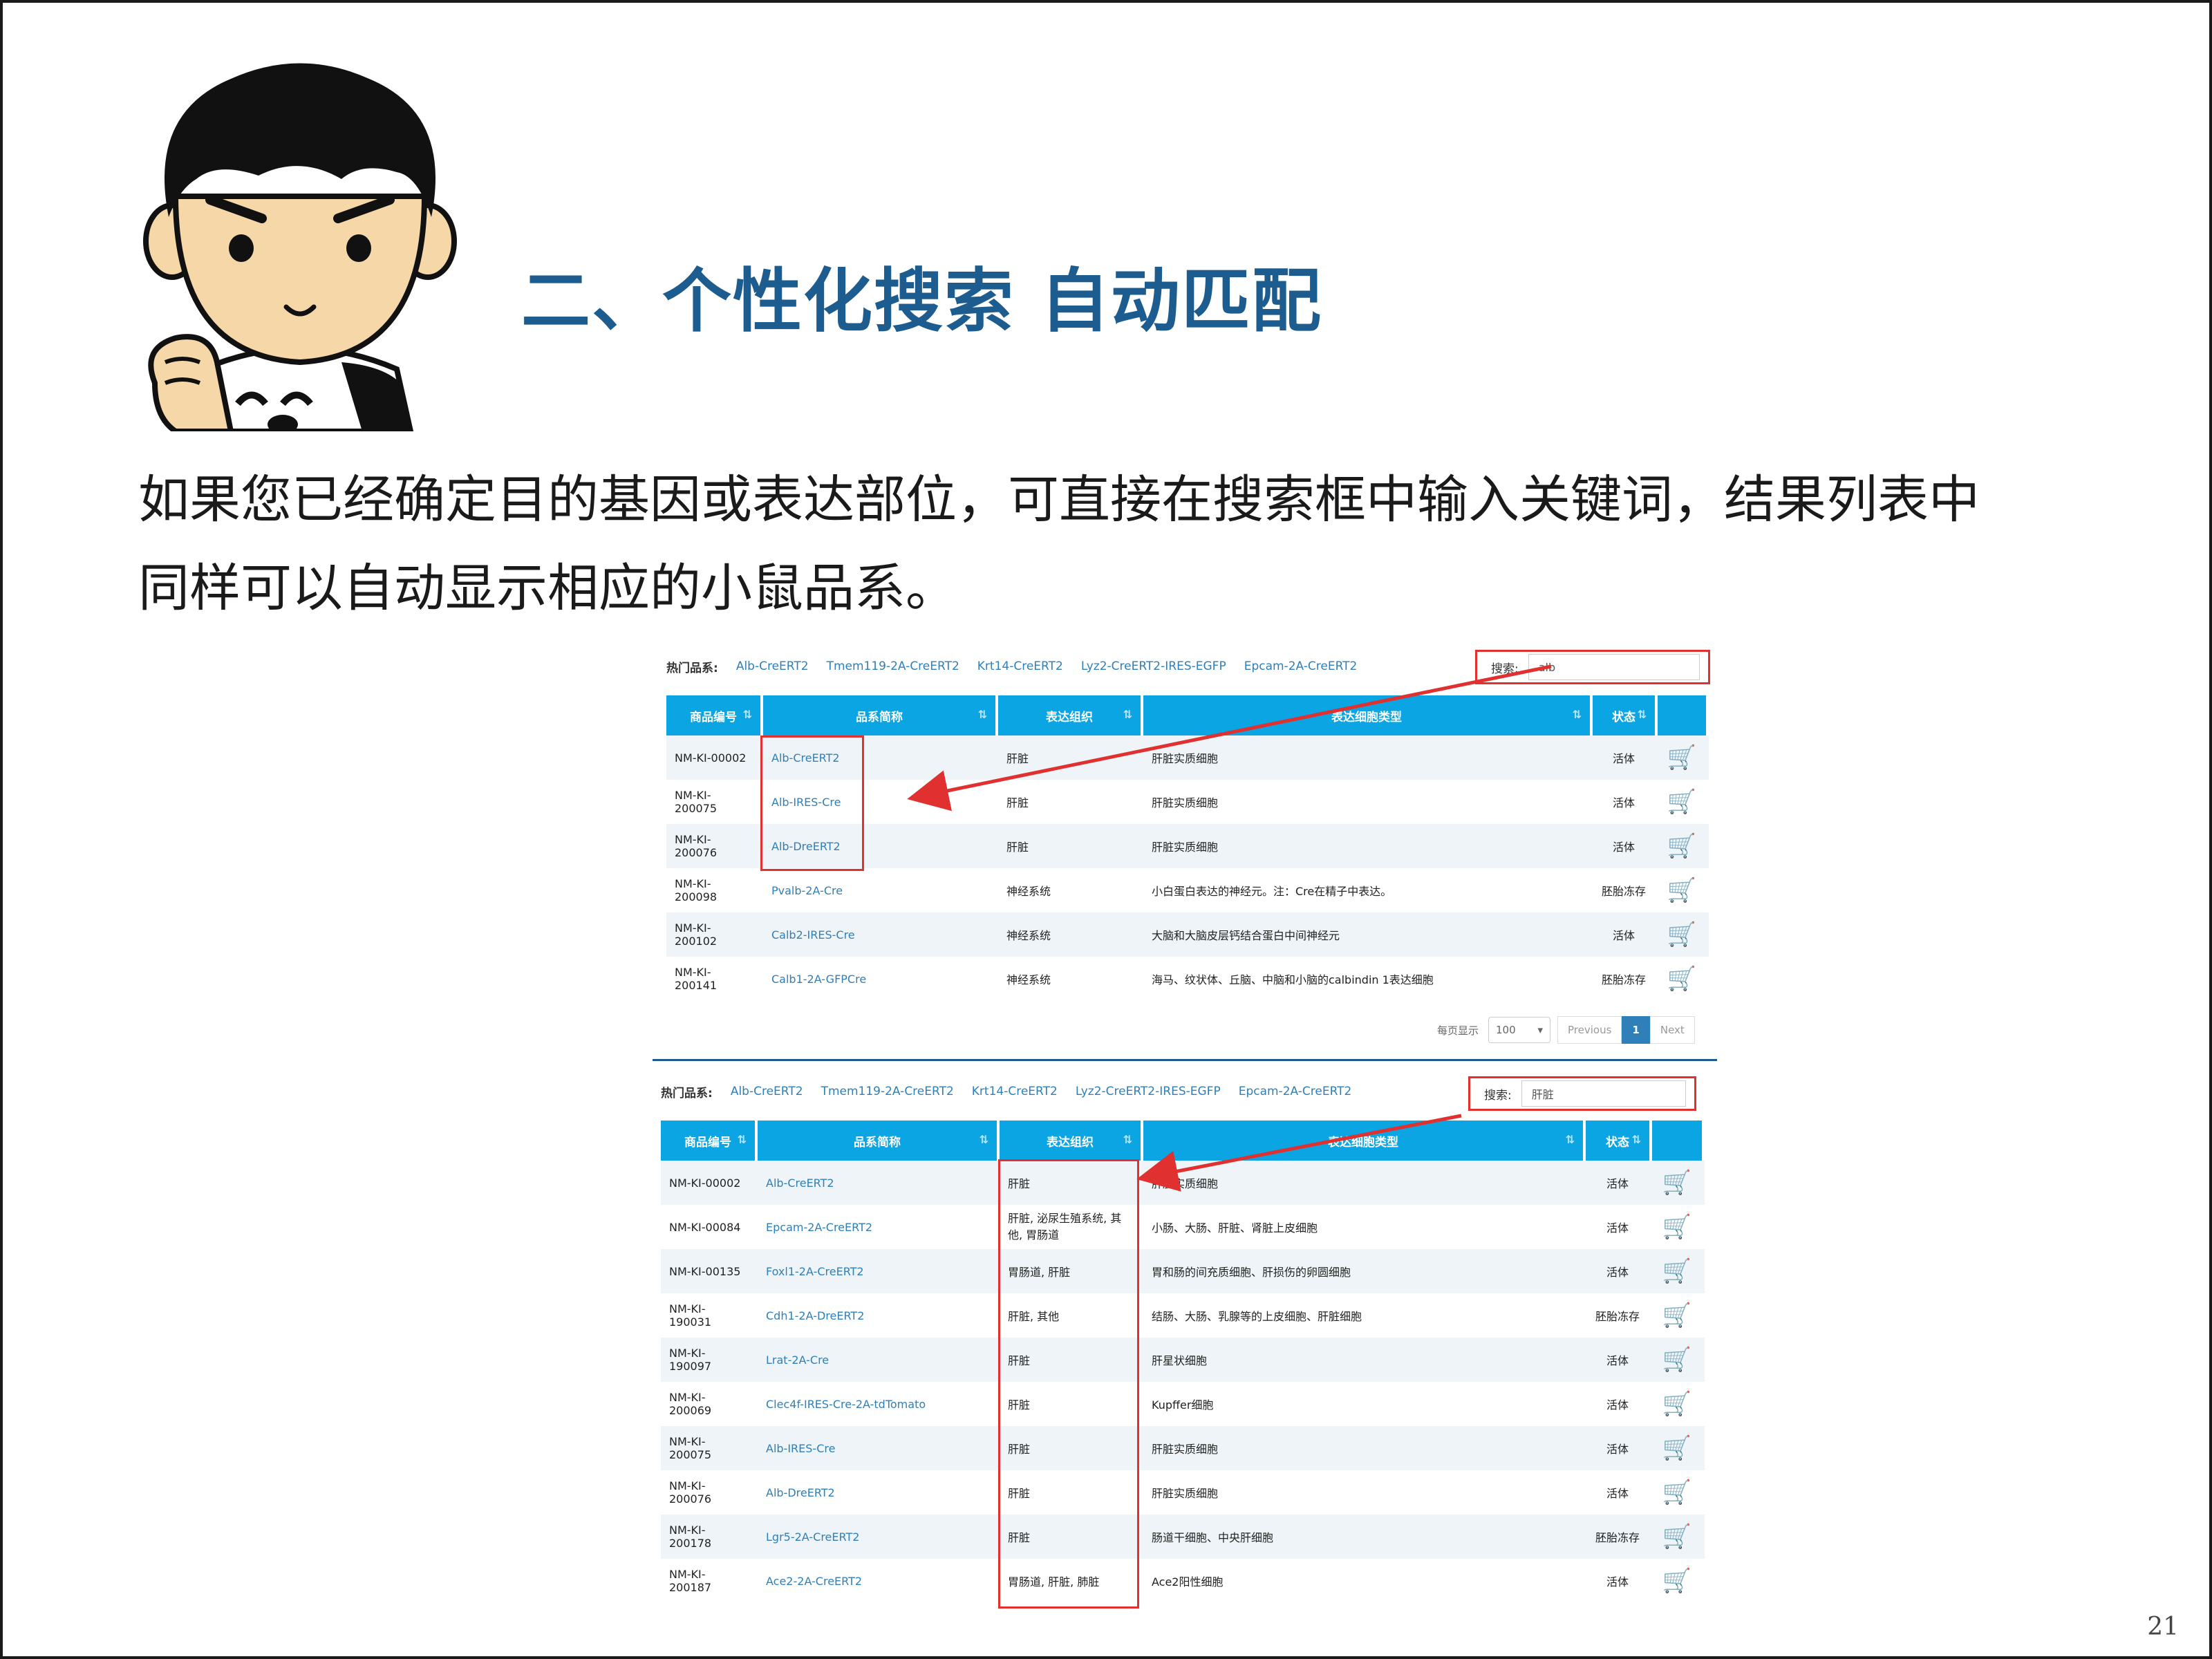  Describe the element at coordinates (709, 1493) in the screenshot. I see `cell-id: NM-KI-200076` at that location.